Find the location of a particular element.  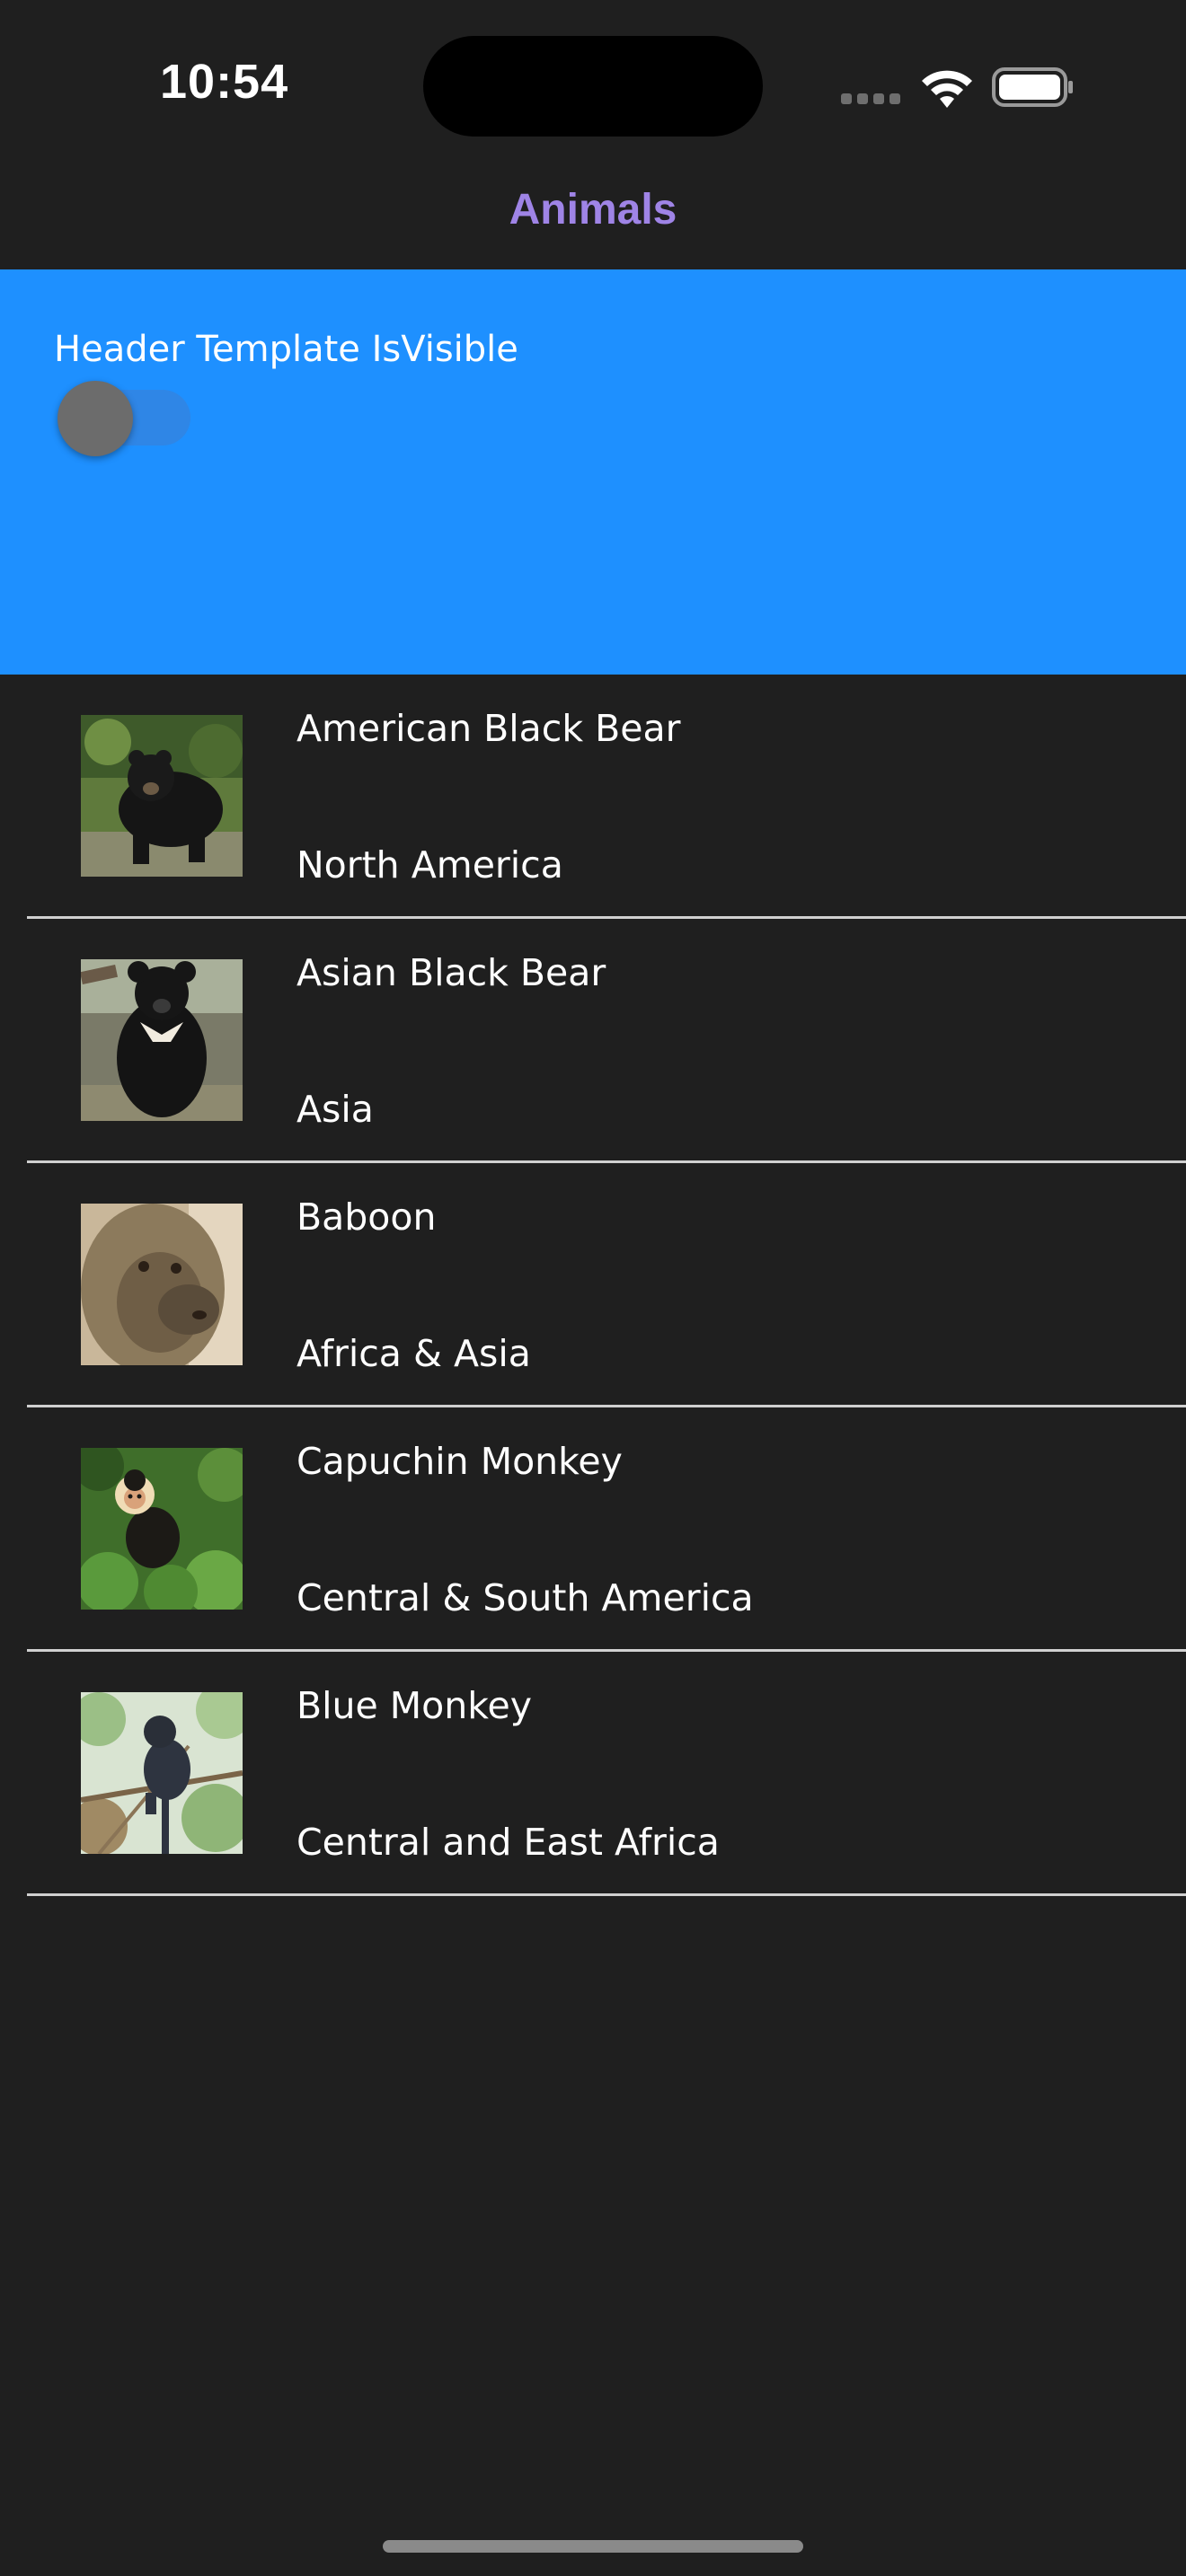

list-item: Asian Black Bear Asia is located at coordinates (593, 1041).